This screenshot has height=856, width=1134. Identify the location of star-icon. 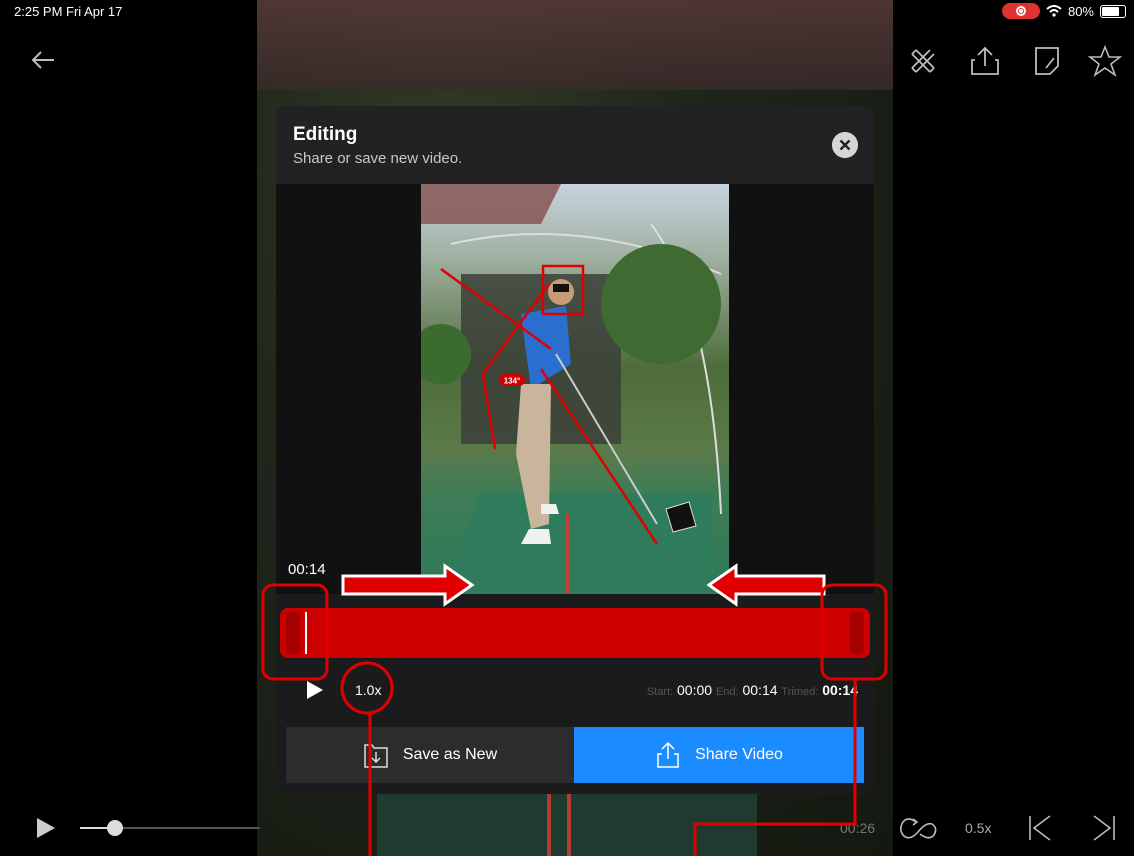
(1105, 61).